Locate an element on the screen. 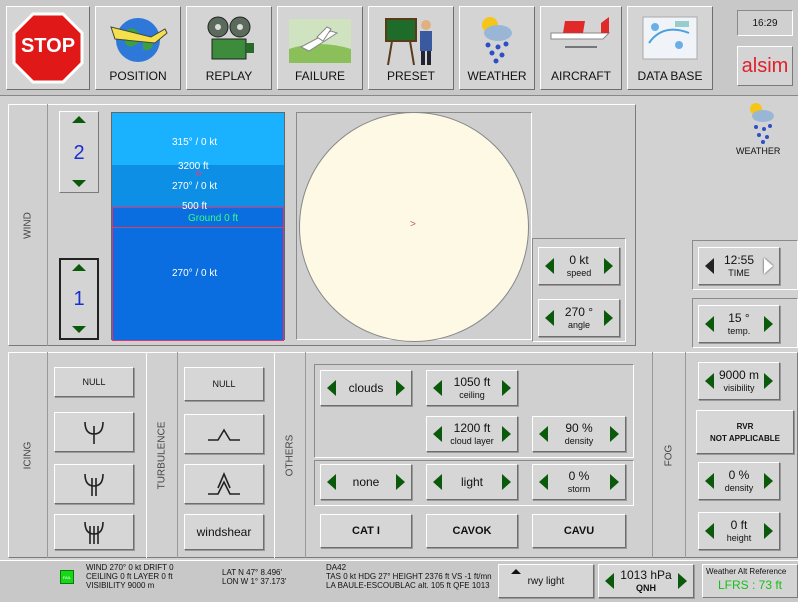 The width and height of the screenshot is (798, 602). angle-label: angle is located at coordinates (579, 324).